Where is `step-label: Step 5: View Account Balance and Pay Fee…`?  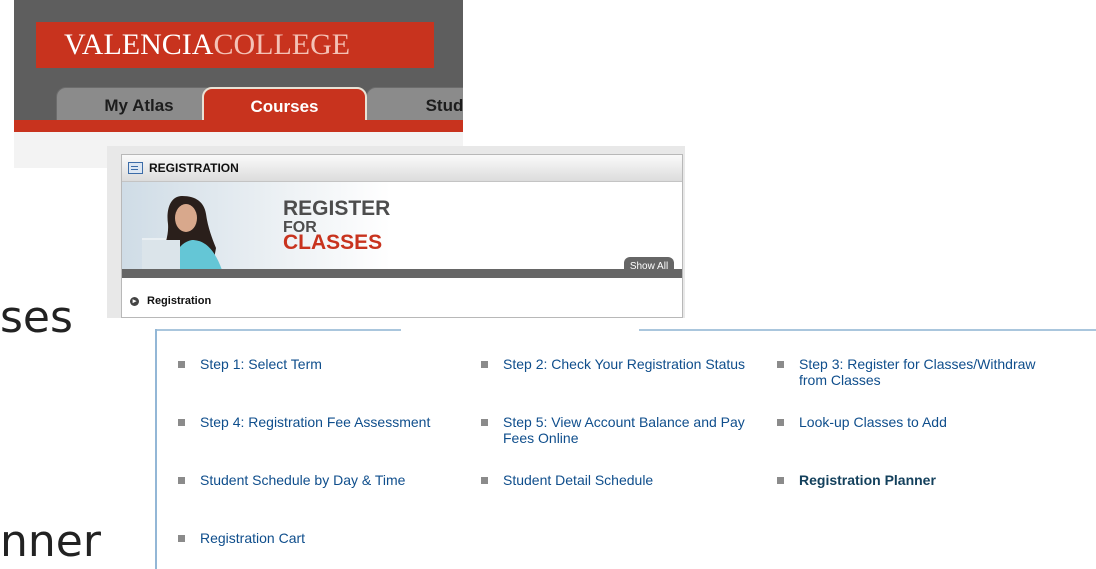 step-label: Step 5: View Account Balance and Pay Fee… is located at coordinates (624, 430).